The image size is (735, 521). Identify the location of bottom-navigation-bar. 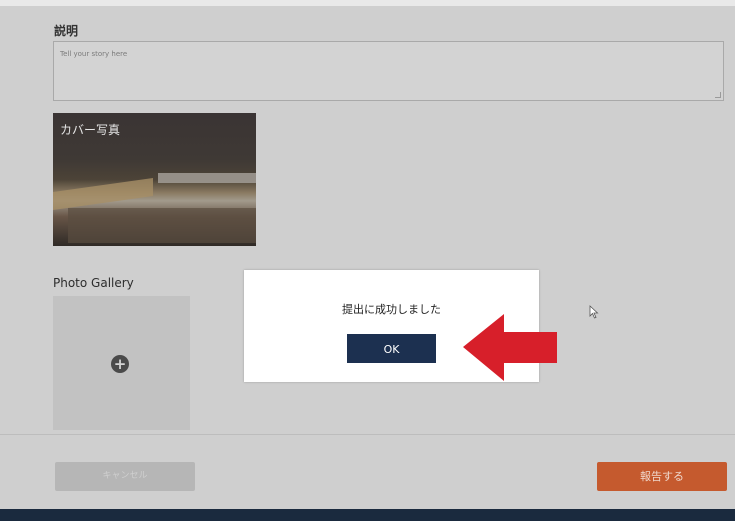
(367, 515).